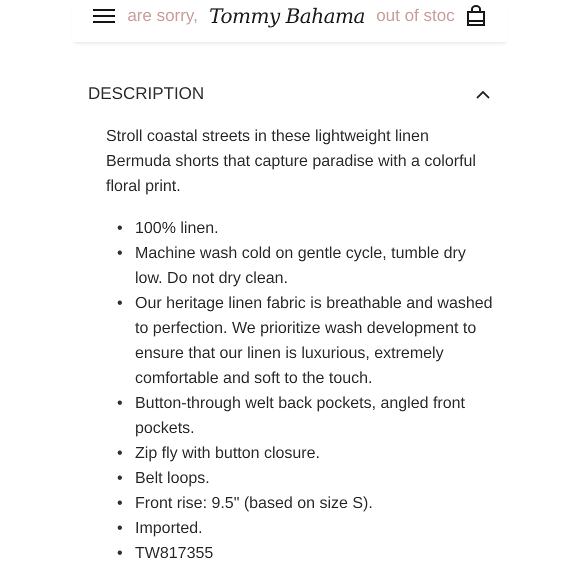 This screenshot has height=580, width=580. What do you see at coordinates (476, 16) in the screenshot?
I see `shopping-bag-icon` at bounding box center [476, 16].